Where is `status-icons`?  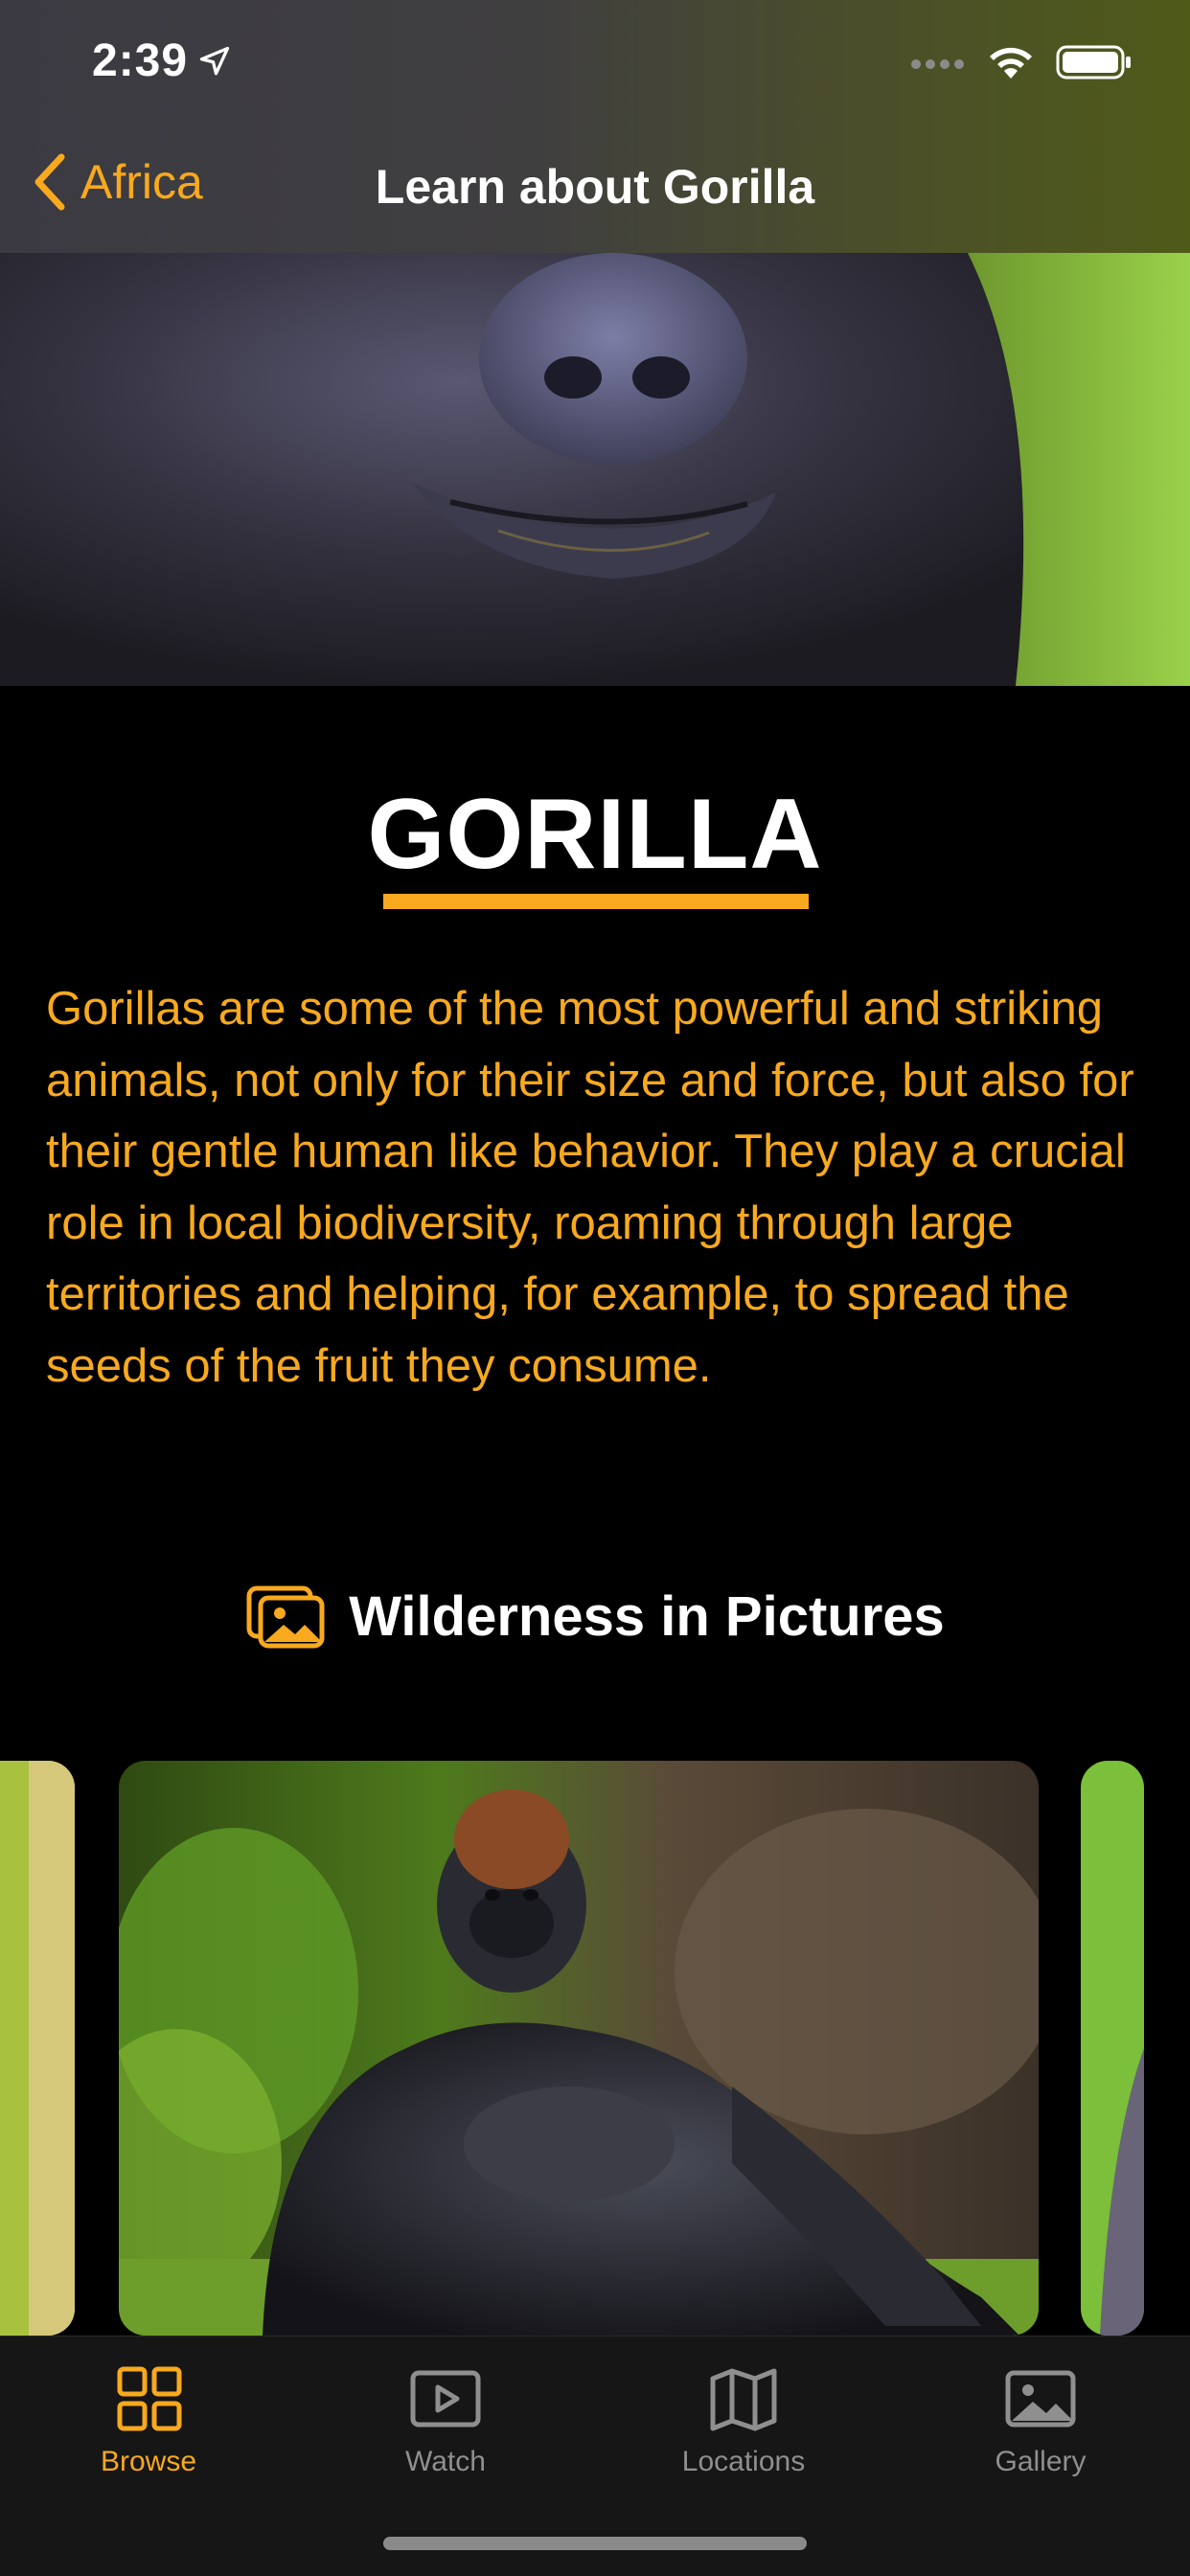 status-icons is located at coordinates (1021, 62).